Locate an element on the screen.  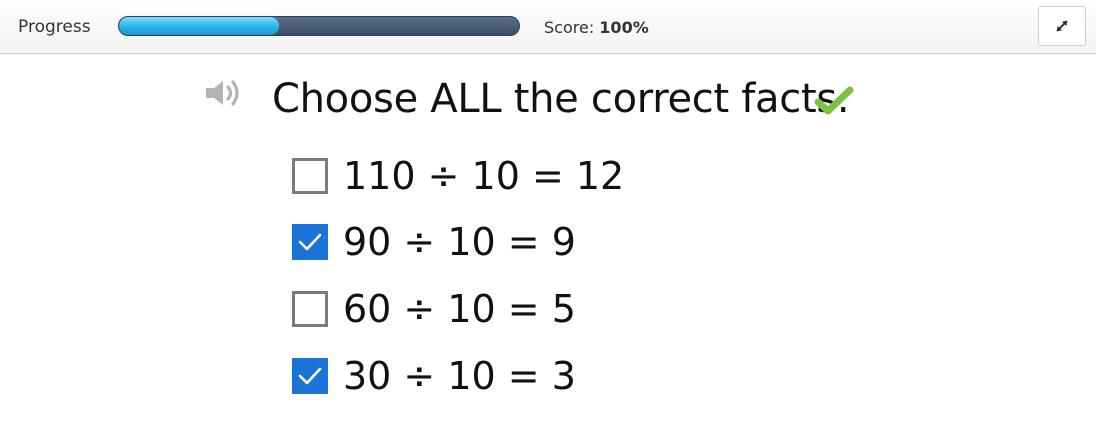
correct-indicator is located at coordinates (834, 101).